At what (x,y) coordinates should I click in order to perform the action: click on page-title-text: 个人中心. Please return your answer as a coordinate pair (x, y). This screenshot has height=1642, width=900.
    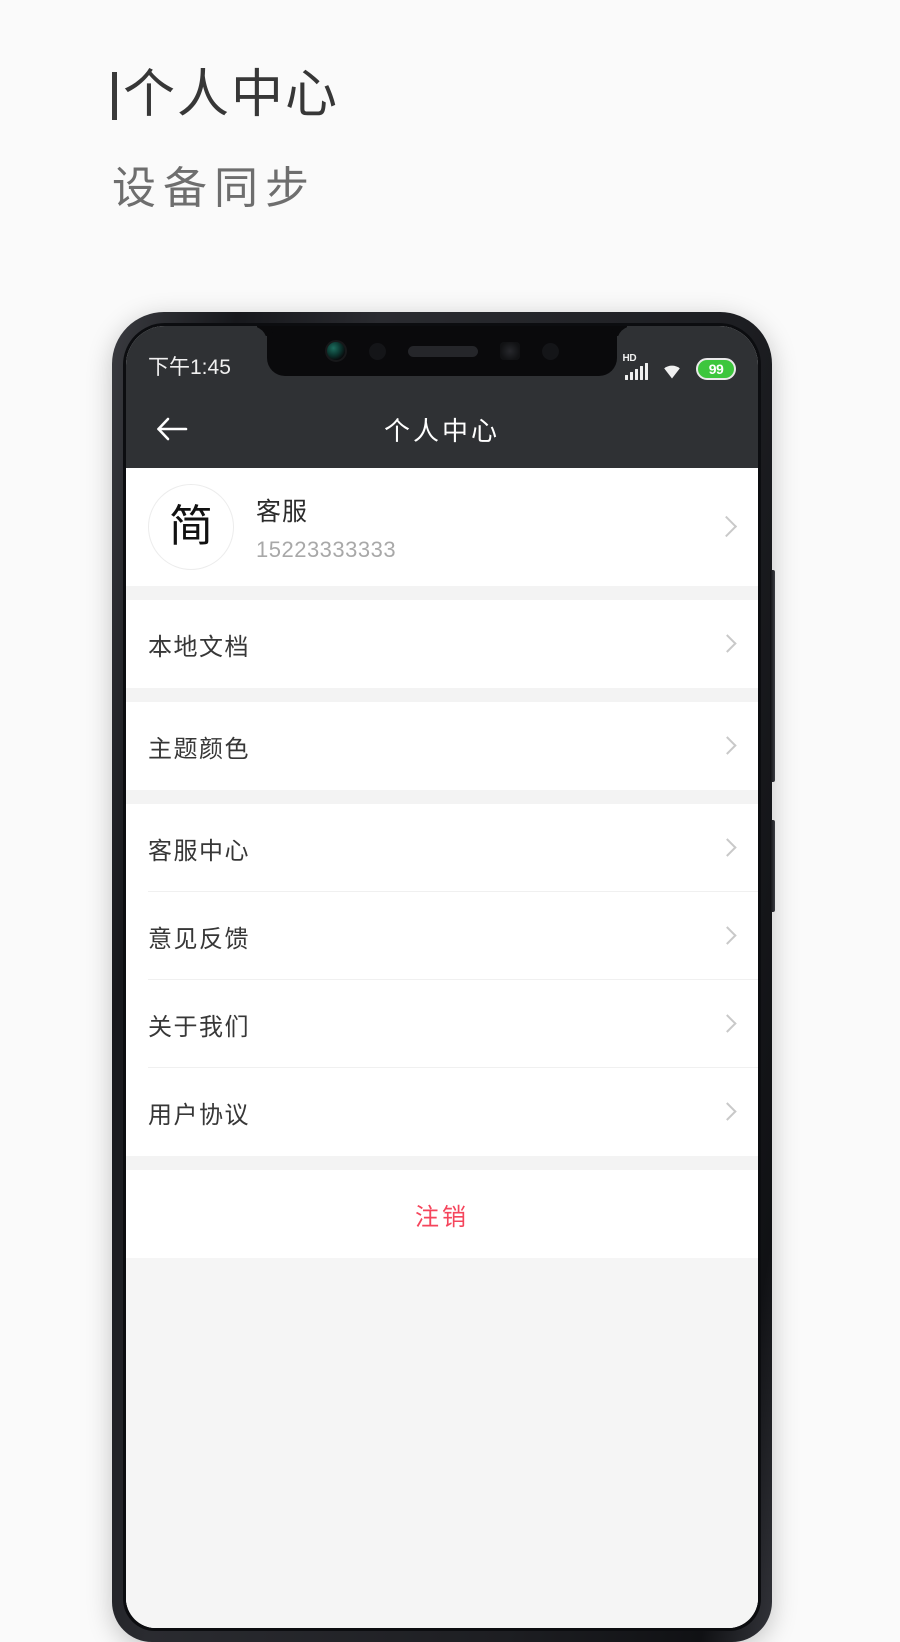
    Looking at the image, I should click on (231, 95).